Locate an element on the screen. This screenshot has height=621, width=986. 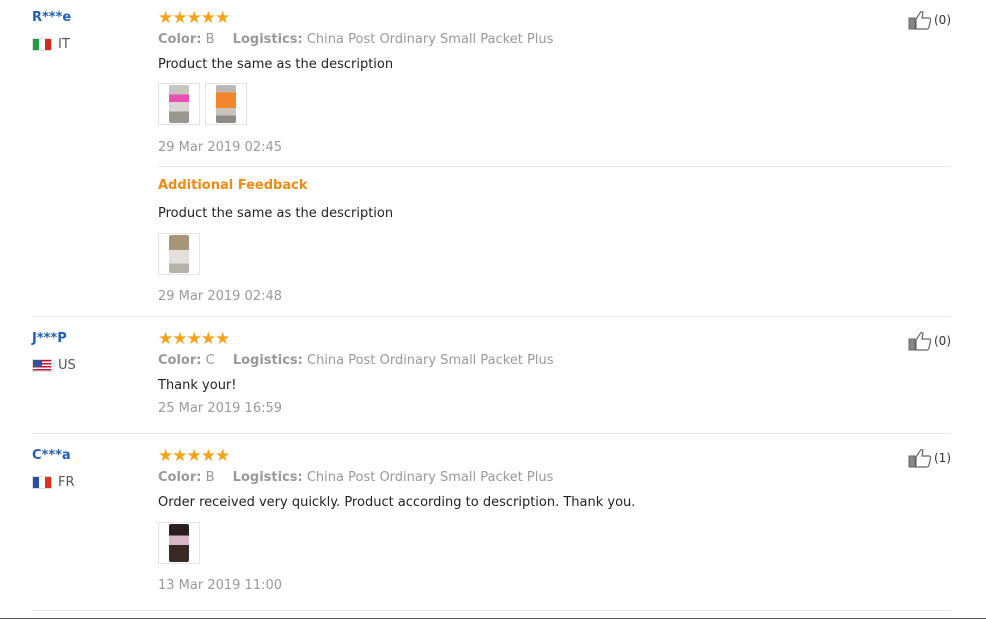
flag-us-icon is located at coordinates (42, 365).